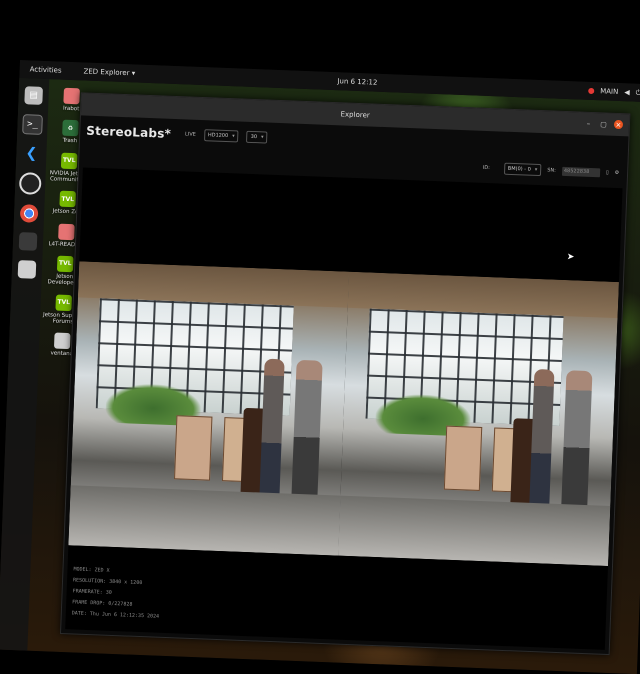  What do you see at coordinates (70, 141) in the screenshot?
I see `desktop-icon-label: Trash` at bounding box center [70, 141].